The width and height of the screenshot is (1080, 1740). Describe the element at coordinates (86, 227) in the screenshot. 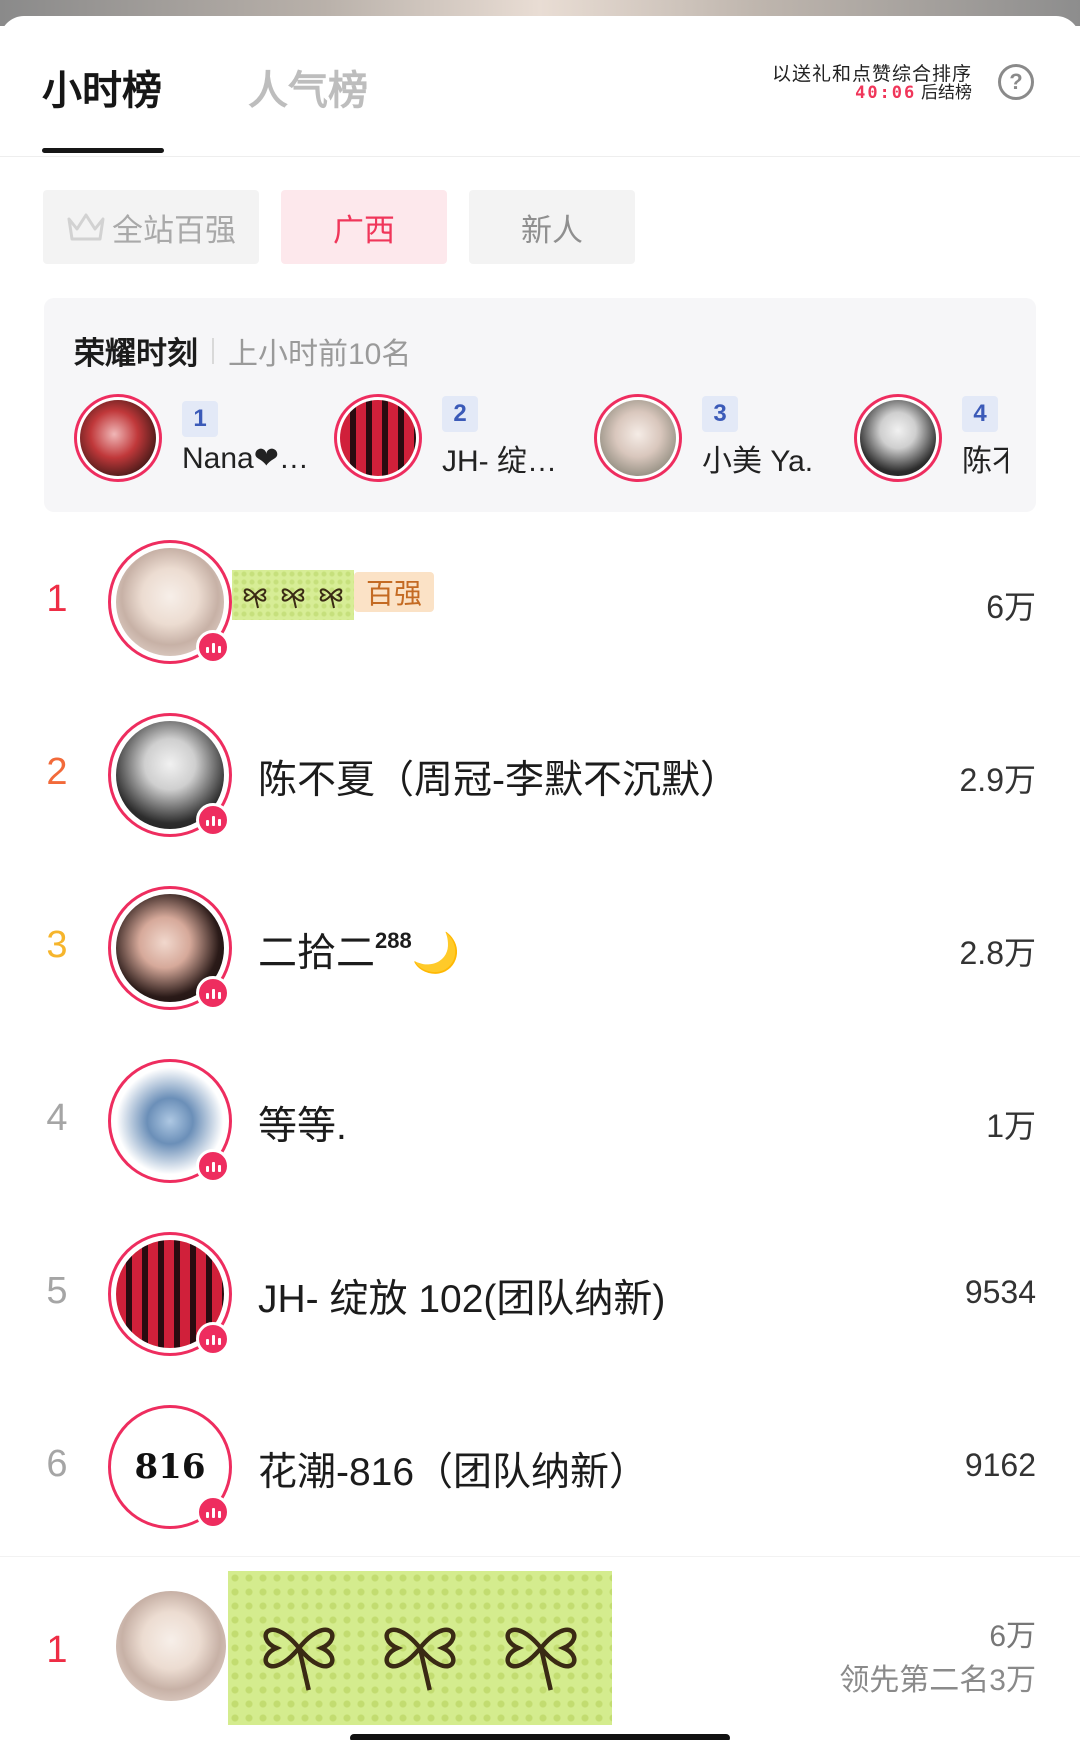

I see `crown-icon` at that location.